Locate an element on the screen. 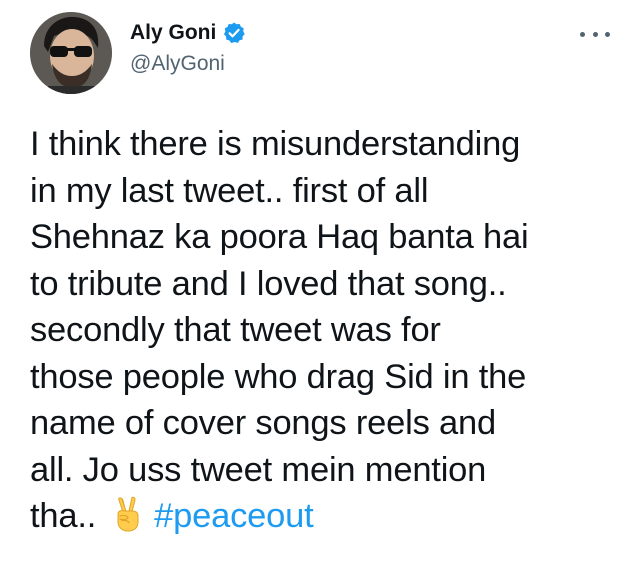  profile-photo-icon is located at coordinates (71, 53).